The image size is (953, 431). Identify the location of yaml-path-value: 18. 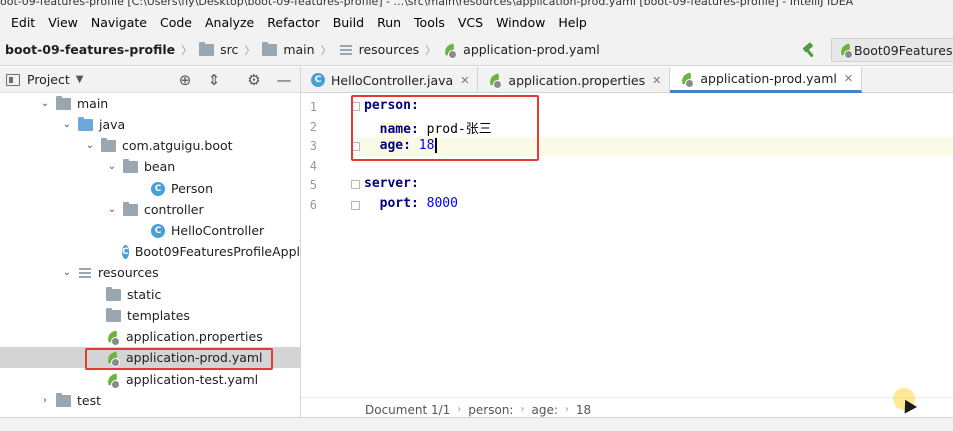
(583, 410).